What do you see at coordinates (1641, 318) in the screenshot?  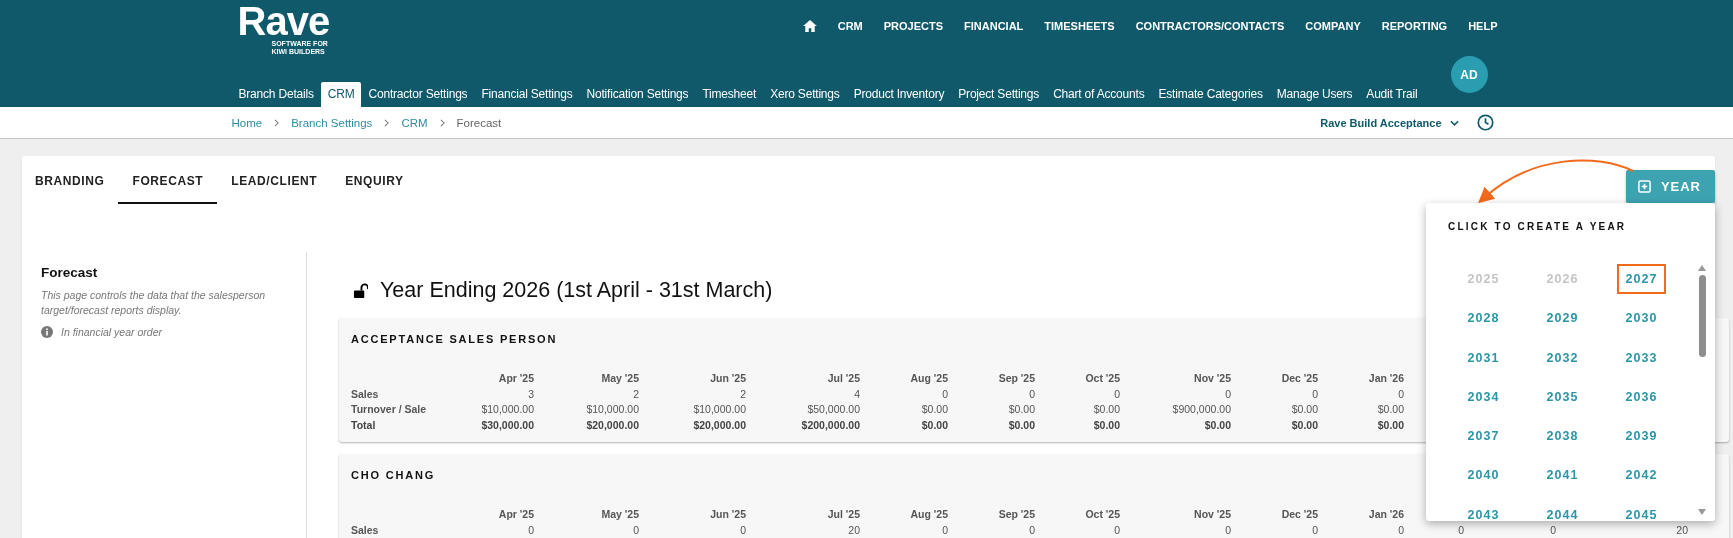 I see `year-option: 2030` at bounding box center [1641, 318].